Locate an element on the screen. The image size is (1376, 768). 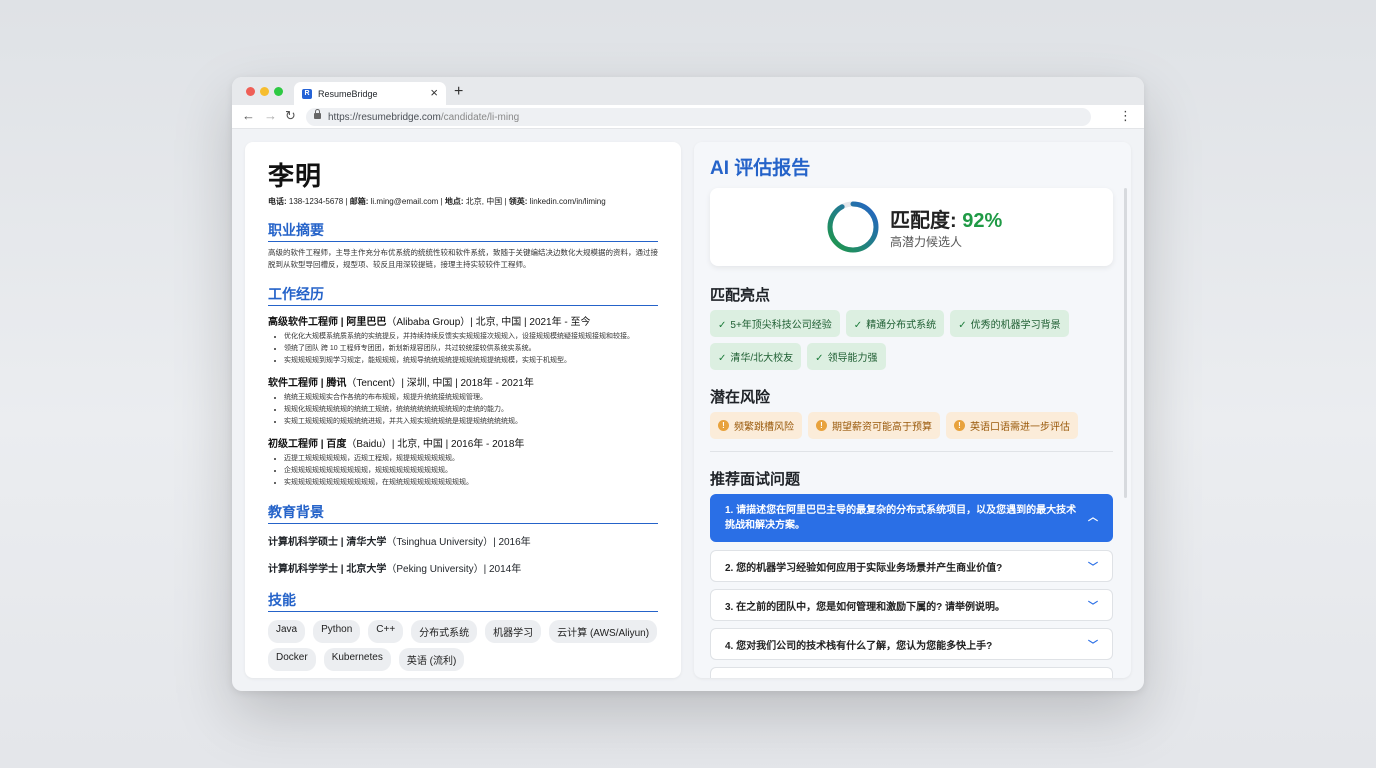
risk-chip: ! 频繁跳槽风险 is located at coordinates (756, 425).